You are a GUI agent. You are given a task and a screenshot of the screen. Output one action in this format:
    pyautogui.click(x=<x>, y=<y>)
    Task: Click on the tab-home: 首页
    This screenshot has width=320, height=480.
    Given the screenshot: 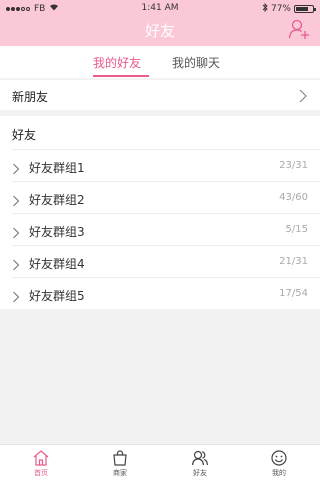 What is the action you would take?
    pyautogui.click(x=41, y=463)
    